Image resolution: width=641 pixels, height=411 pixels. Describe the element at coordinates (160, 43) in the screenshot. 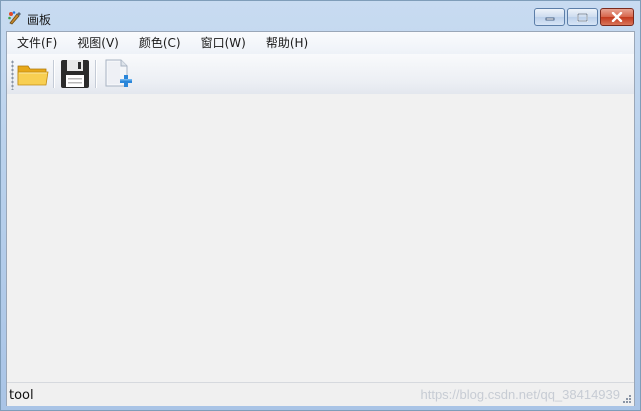

I see `menu-color: 颜色(C)` at that location.